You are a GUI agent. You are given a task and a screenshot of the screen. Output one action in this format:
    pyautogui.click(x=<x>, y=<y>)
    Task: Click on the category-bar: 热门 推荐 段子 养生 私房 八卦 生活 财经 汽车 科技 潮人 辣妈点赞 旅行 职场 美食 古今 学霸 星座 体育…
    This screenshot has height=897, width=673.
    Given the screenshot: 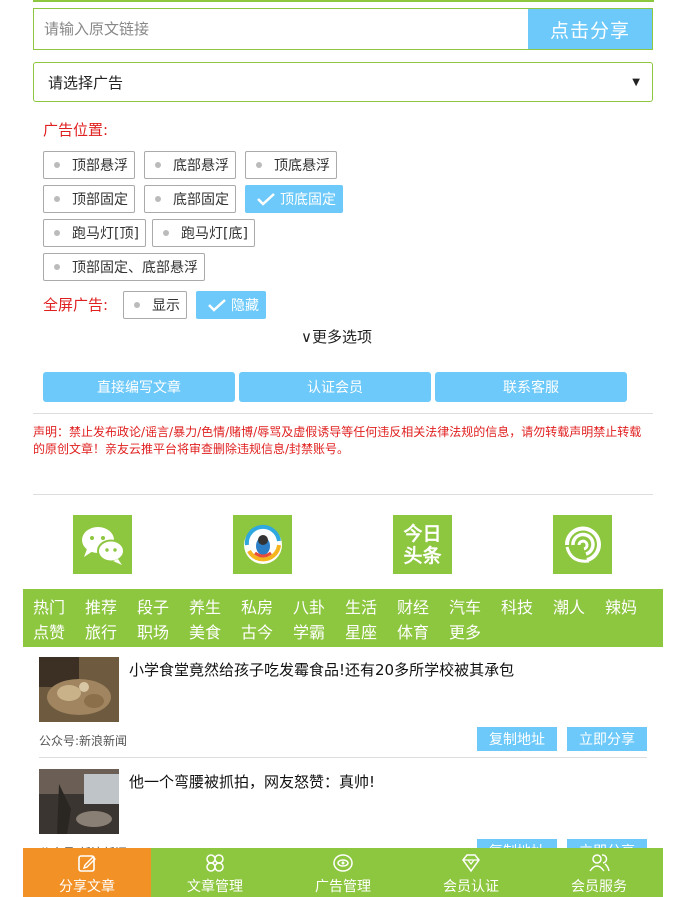 What is the action you would take?
    pyautogui.click(x=343, y=618)
    